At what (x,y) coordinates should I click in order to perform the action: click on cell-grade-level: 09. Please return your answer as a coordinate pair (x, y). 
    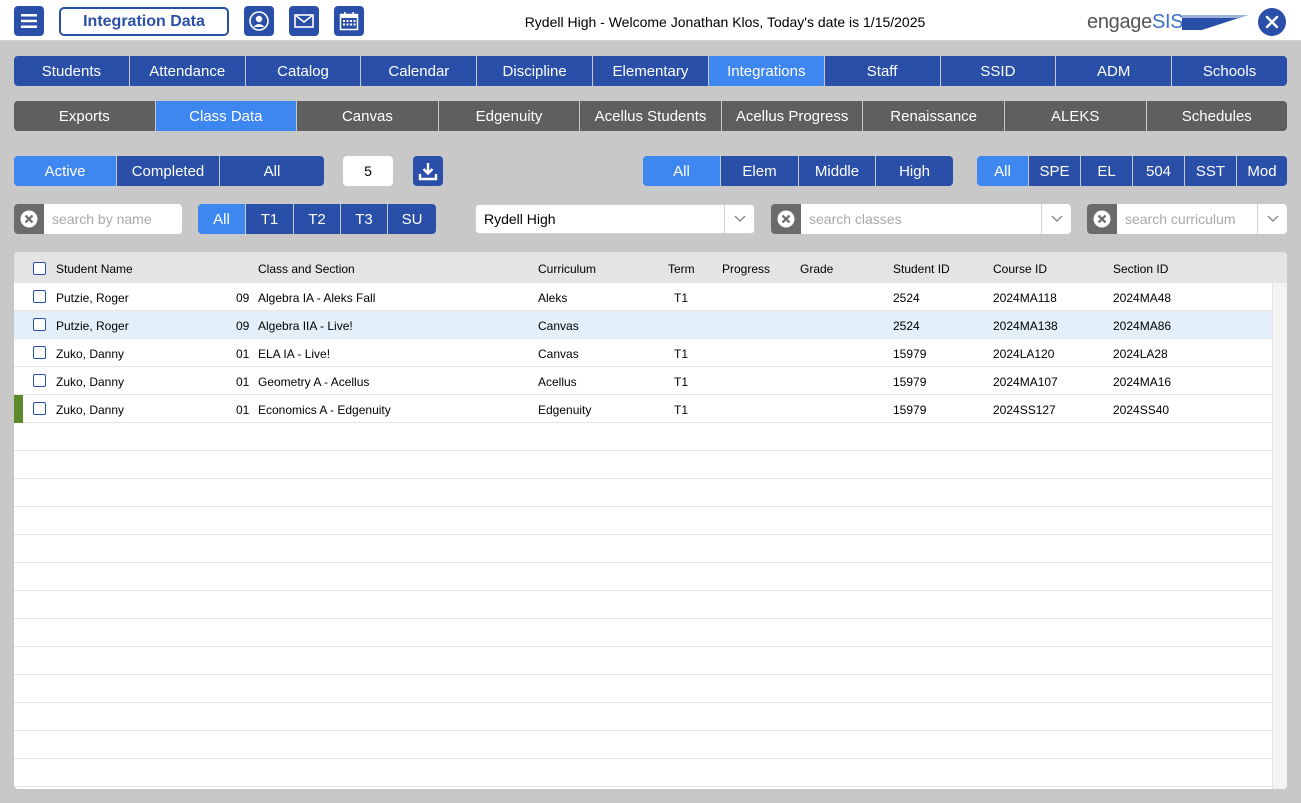
    Looking at the image, I should click on (243, 298).